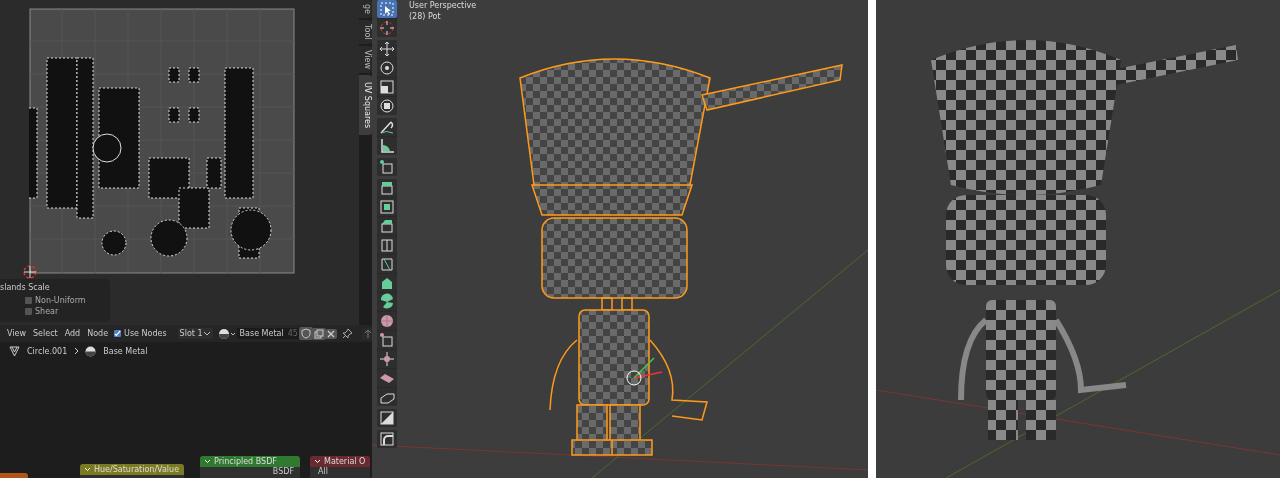 The image size is (1280, 478). Describe the element at coordinates (347, 333) in the screenshot. I see `pin-icon` at that location.